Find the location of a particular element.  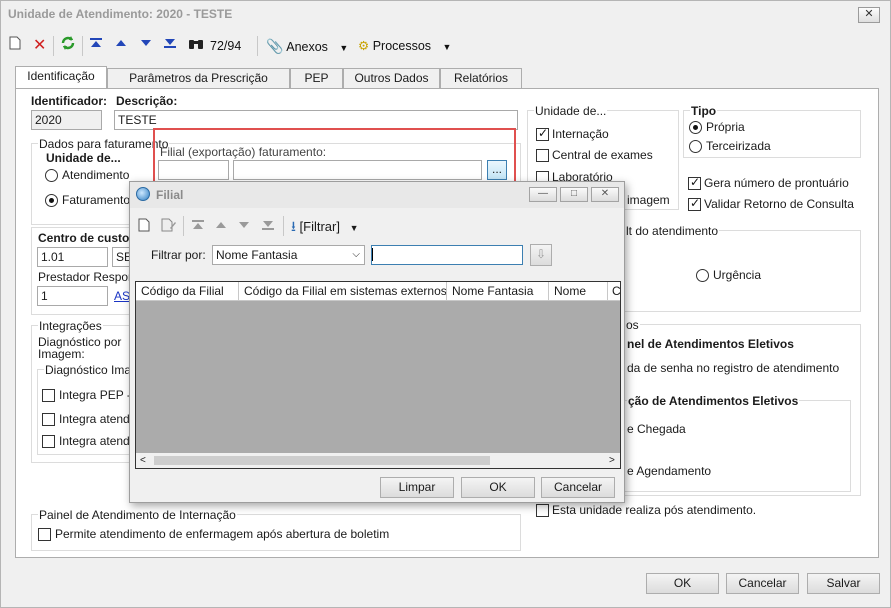

paperclip-icon: 📎 is located at coordinates (275, 46).